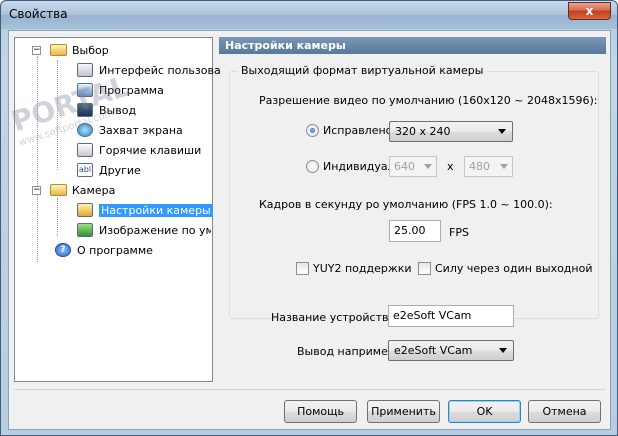 The image size is (618, 436). What do you see at coordinates (90, 50) in the screenshot?
I see `tree-item-label: Выбор` at bounding box center [90, 50].